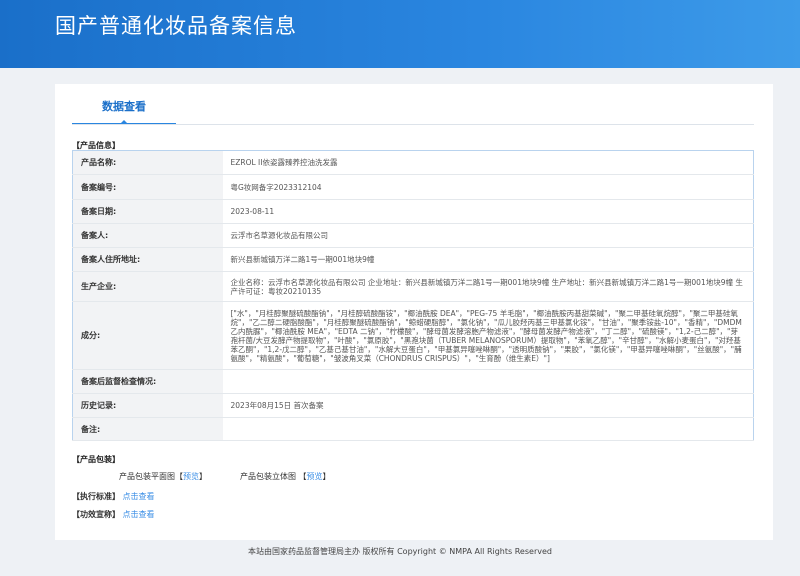 The image size is (800, 576). I want to click on table-row: 产品名称: EZROL II依姿露臻养控油洗发露, so click(413, 162).